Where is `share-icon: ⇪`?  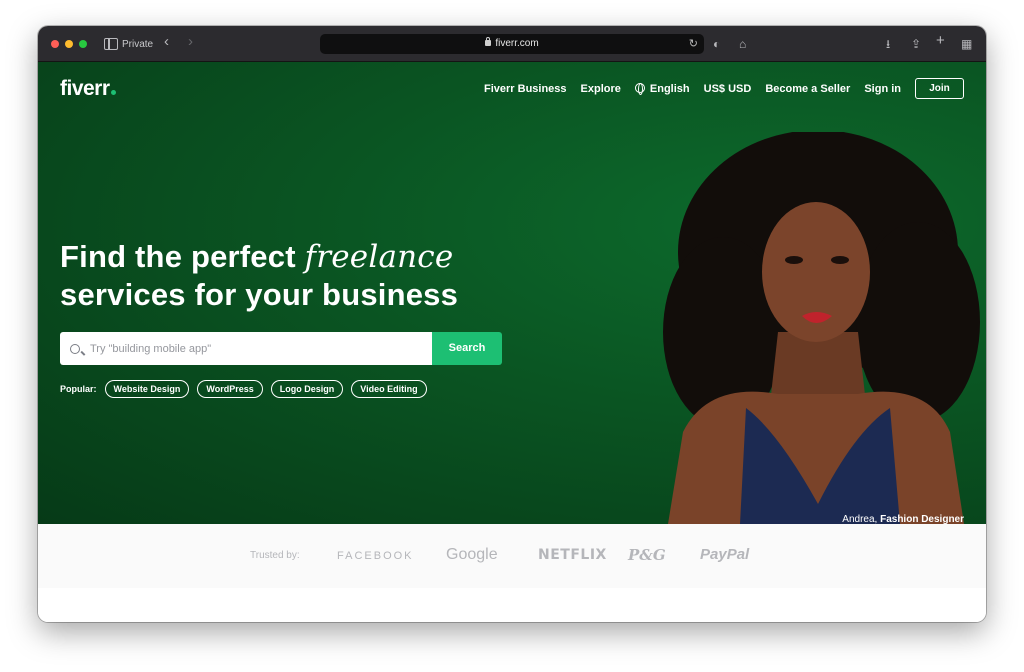
share-icon: ⇪ is located at coordinates (916, 44).